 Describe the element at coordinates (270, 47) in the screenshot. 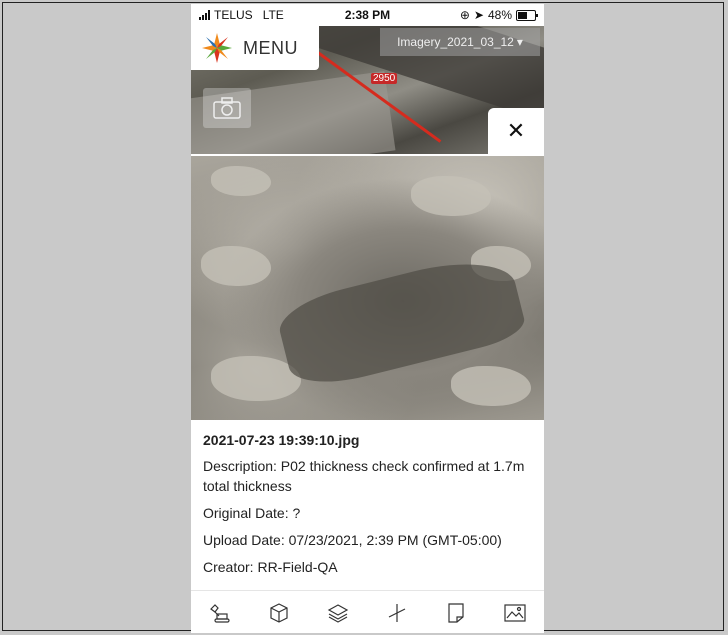

I see `menu-label: MENU` at that location.